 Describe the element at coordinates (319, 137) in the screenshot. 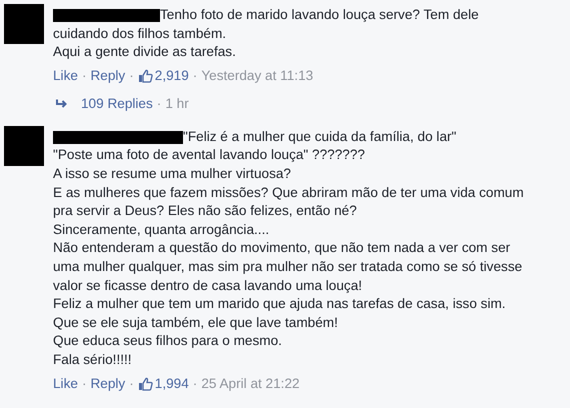

I see `comment-text: "Feliz é a mulher que cuida da família, do lar"` at that location.